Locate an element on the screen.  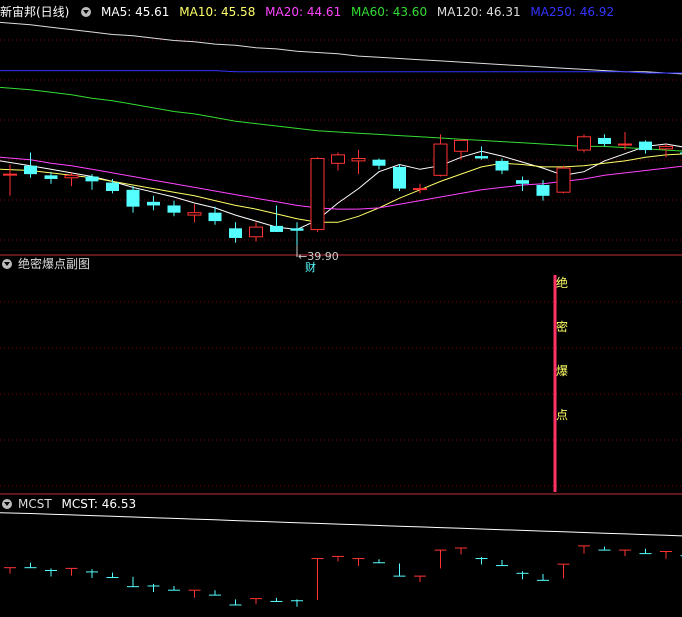
mcst-value-label: MCST: 46.53 is located at coordinates (99, 504).